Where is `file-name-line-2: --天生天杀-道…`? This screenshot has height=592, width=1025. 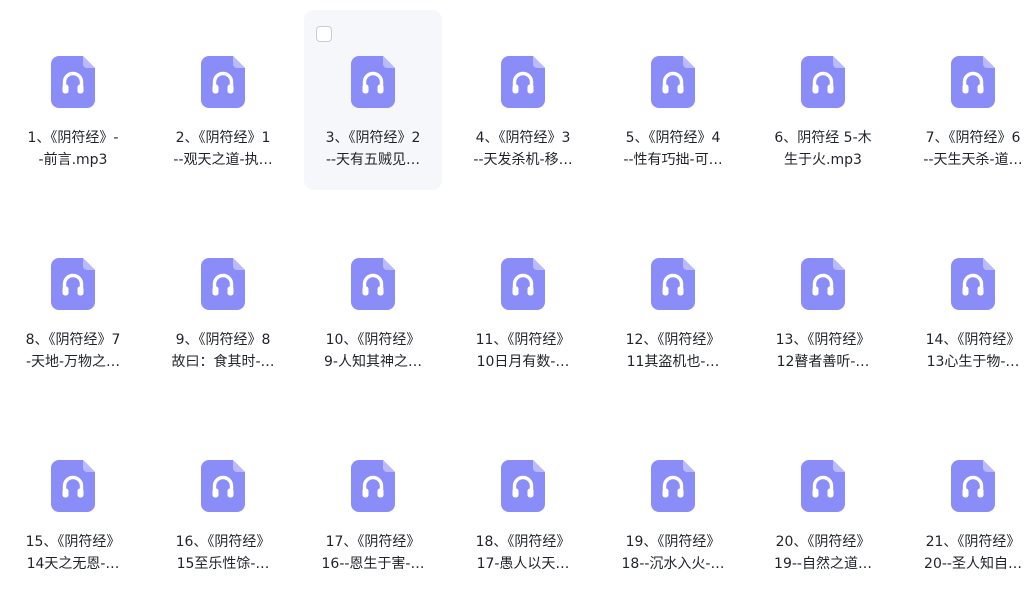 file-name-line-2: --天生天杀-道… is located at coordinates (973, 160).